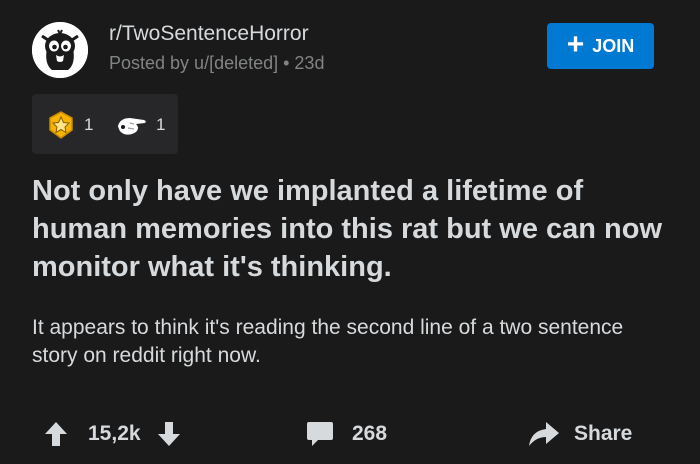 The image size is (700, 464). Describe the element at coordinates (575, 44) in the screenshot. I see `plus-icon: +` at that location.